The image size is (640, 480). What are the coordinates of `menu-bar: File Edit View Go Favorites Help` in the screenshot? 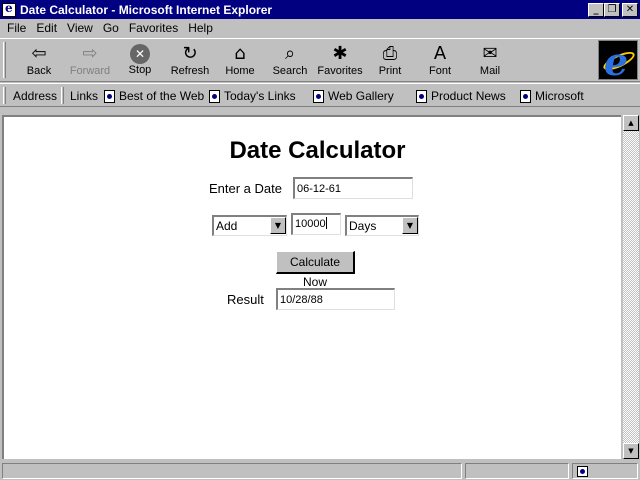 It's located at (320, 28).